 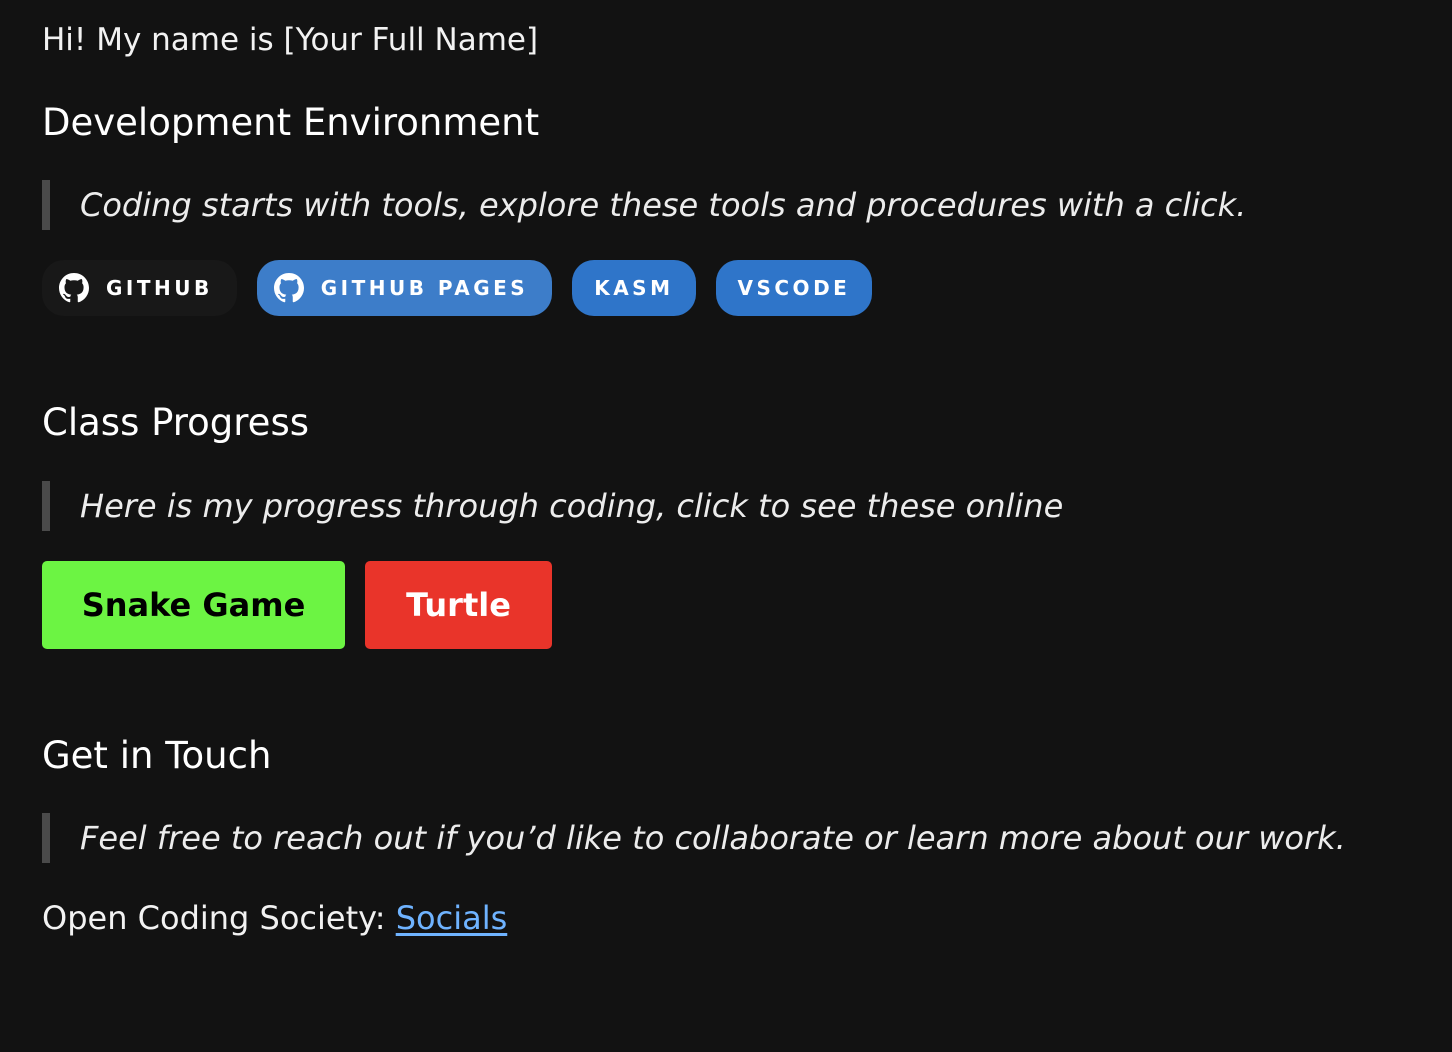 I want to click on github-pages-badge: GITHUB PAGES, so click(x=404, y=288).